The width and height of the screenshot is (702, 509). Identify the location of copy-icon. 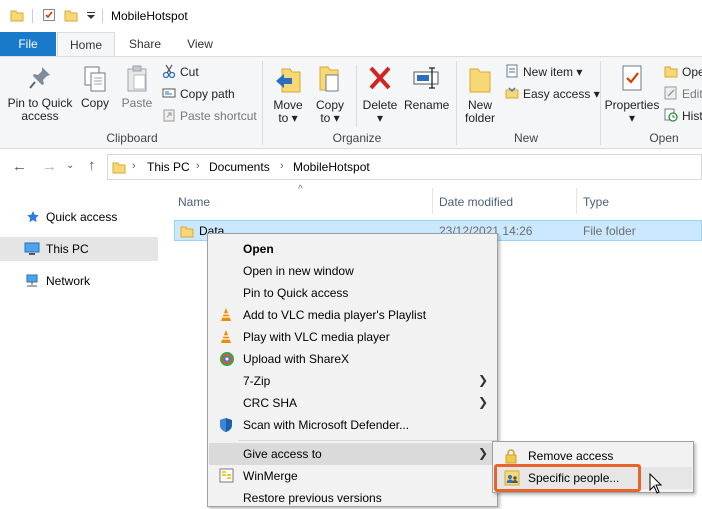
(95, 79).